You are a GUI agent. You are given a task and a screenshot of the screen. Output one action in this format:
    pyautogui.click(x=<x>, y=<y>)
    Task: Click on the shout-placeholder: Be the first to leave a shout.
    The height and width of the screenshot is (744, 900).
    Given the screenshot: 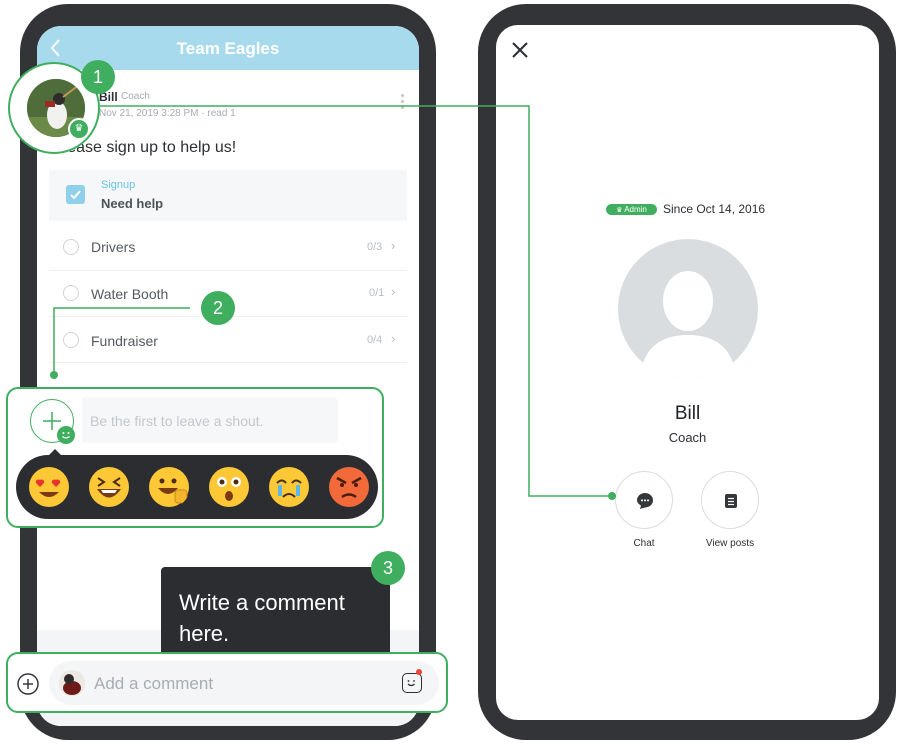 What is the action you would take?
    pyautogui.click(x=177, y=421)
    